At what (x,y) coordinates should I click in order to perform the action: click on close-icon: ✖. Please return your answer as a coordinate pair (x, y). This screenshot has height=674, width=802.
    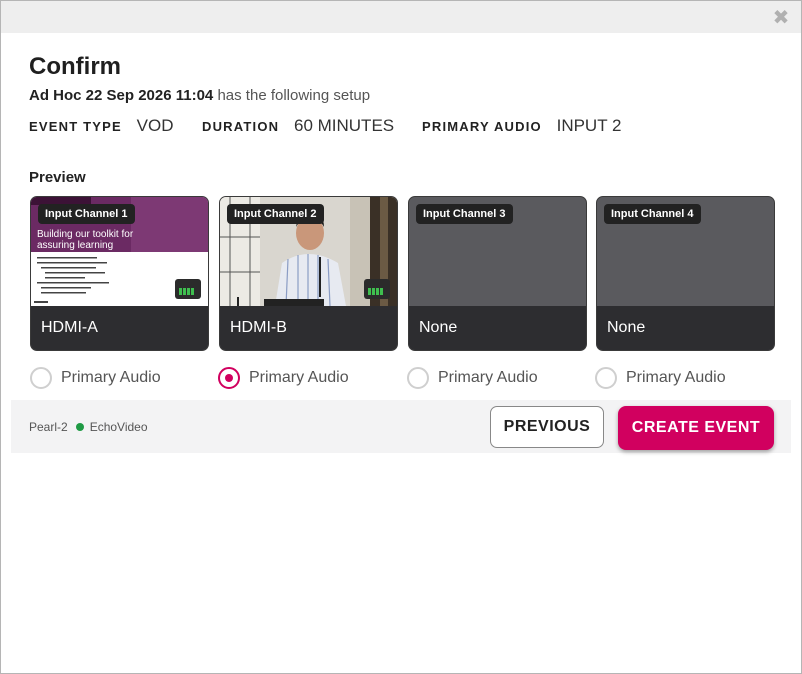
    Looking at the image, I should click on (781, 17).